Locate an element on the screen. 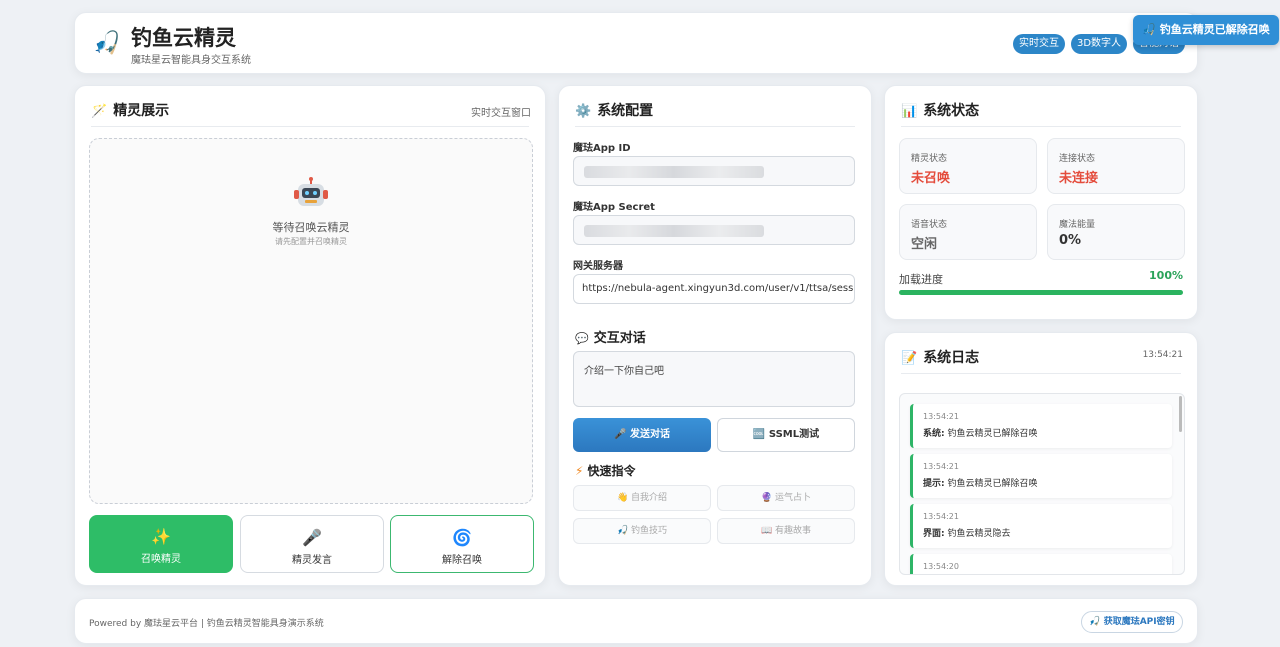 The height and width of the screenshot is (647, 1280). swirl-icon: 🌀 is located at coordinates (462, 537).